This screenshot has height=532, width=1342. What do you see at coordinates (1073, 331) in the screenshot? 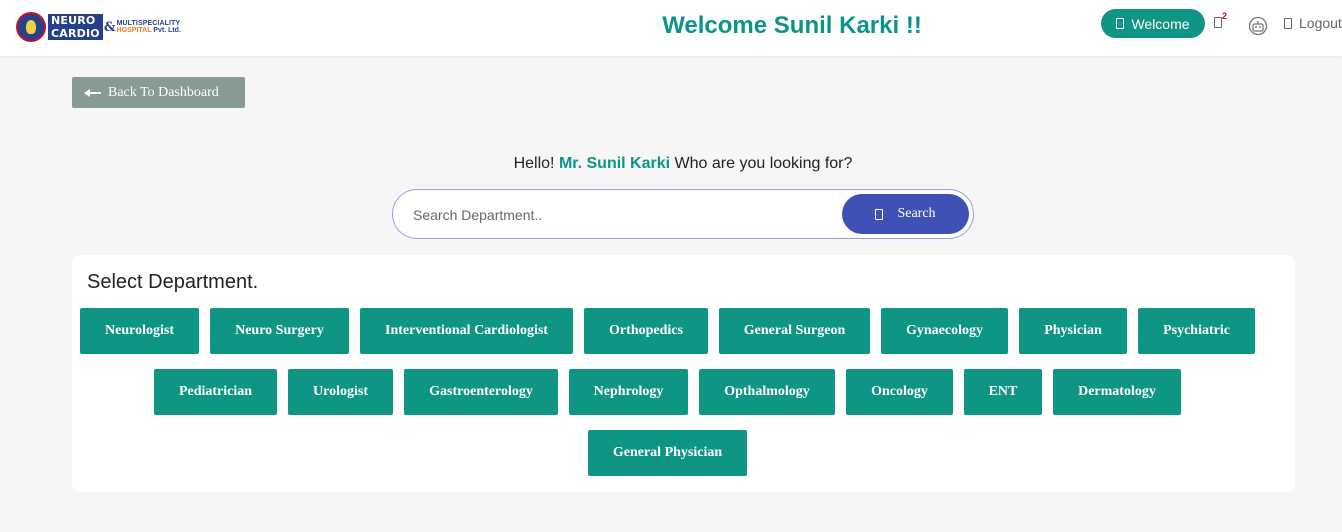
I see `department-button: Physician` at bounding box center [1073, 331].